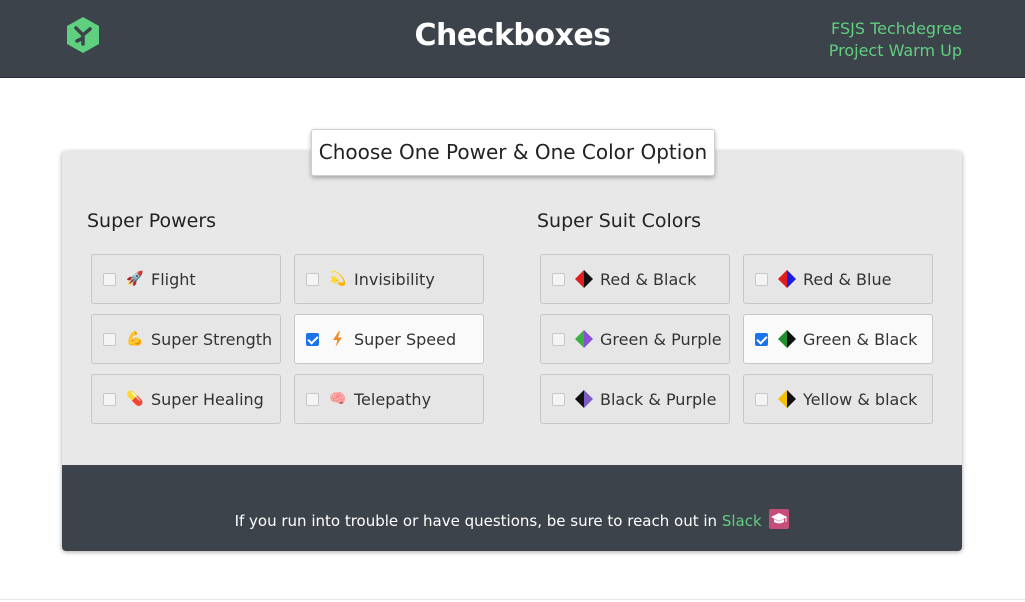  Describe the element at coordinates (847, 279) in the screenshot. I see `option-label: Red & Blue` at that location.